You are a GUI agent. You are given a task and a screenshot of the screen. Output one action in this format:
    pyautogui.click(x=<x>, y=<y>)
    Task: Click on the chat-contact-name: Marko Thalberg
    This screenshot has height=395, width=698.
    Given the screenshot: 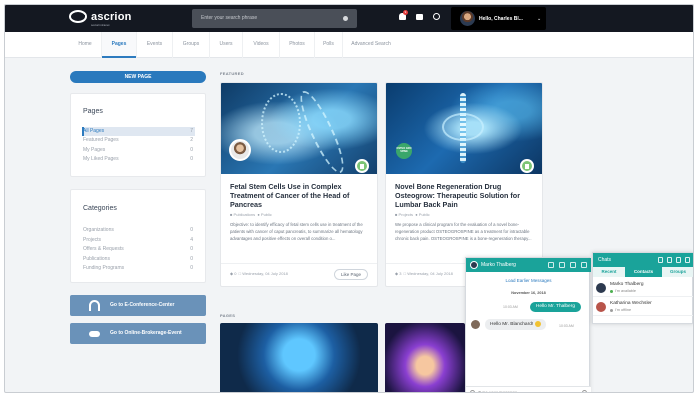 What is the action you would take?
    pyautogui.click(x=498, y=265)
    